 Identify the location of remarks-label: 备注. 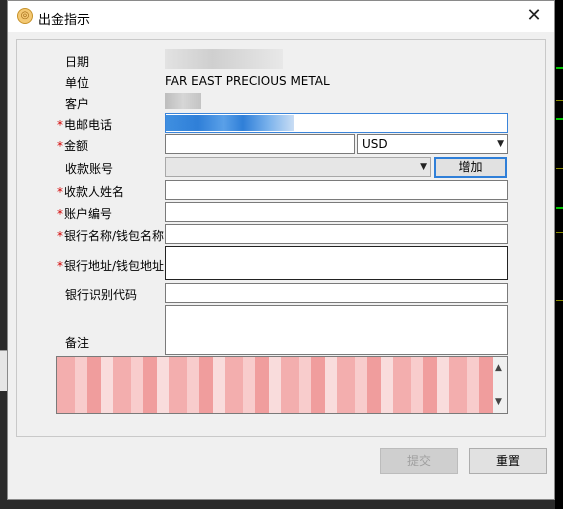
(77, 343).